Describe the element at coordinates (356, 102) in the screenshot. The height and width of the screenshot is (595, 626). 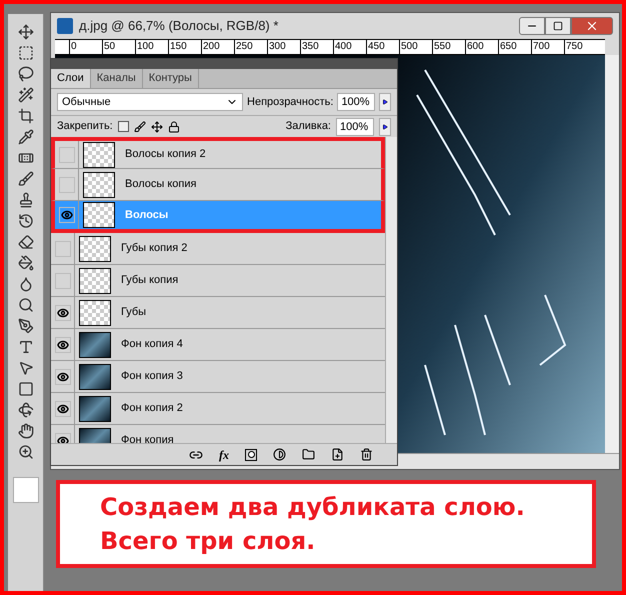
I see `opacity-field: 100%` at that location.